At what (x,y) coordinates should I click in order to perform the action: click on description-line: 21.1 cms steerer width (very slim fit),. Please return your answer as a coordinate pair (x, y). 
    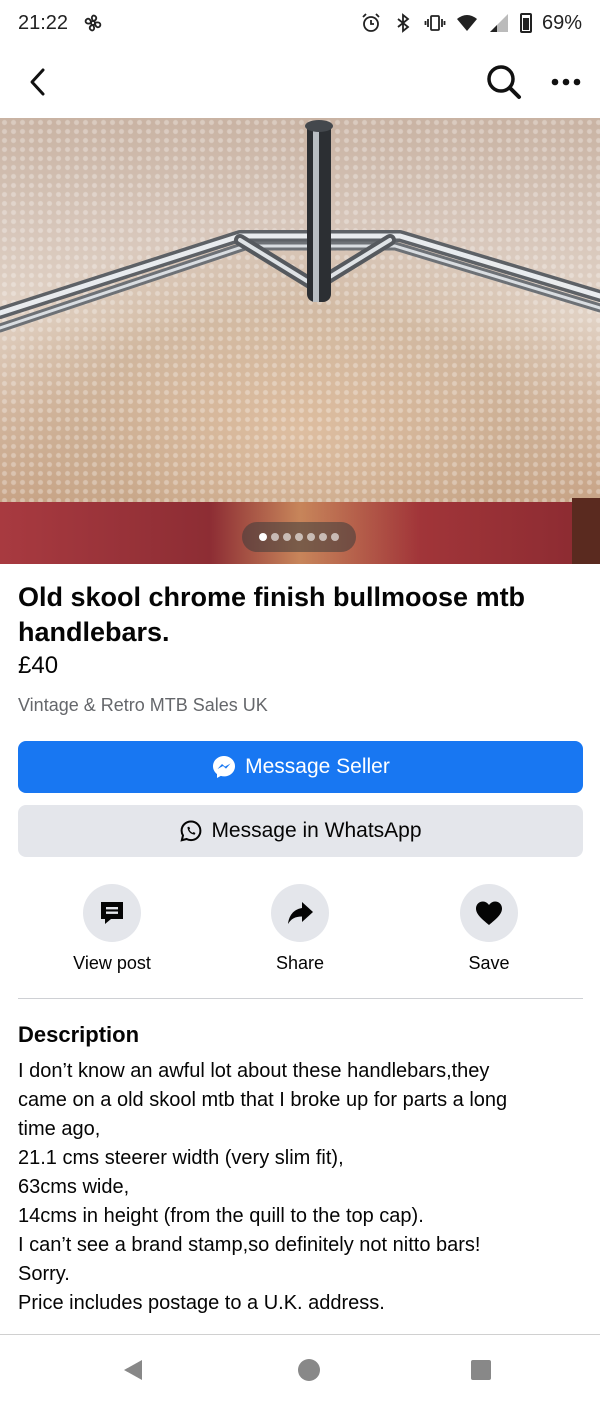
    Looking at the image, I should click on (181, 1158).